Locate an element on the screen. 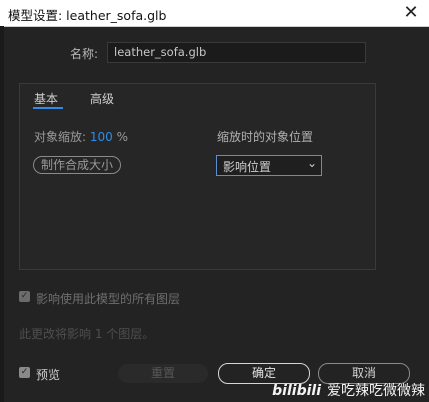 The height and width of the screenshot is (402, 429). name-input: leather_sofa.glb is located at coordinates (236, 52).